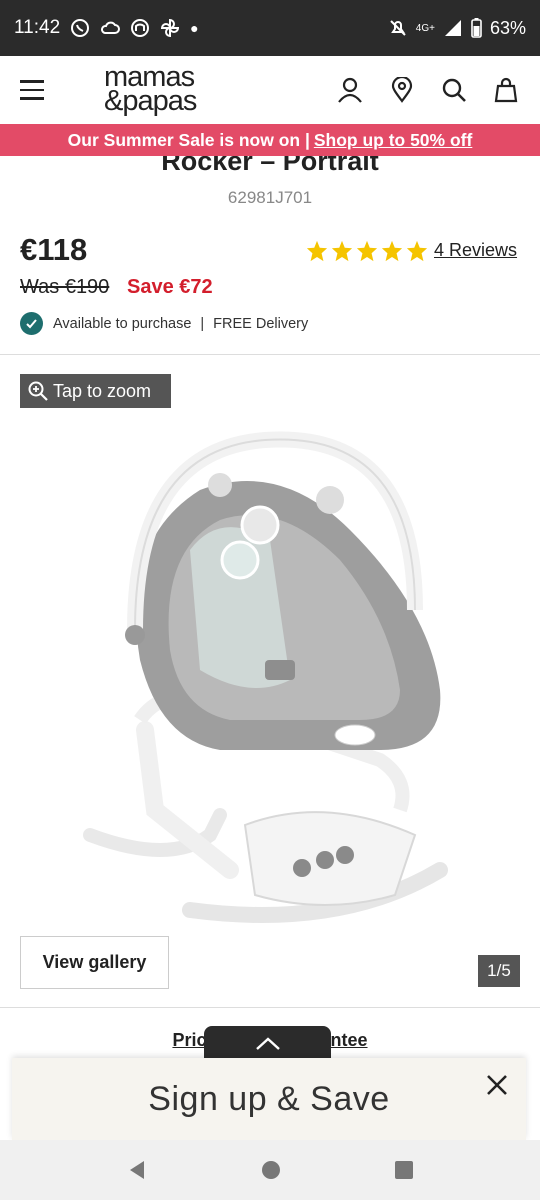 The image size is (540, 1200). What do you see at coordinates (506, 90) in the screenshot?
I see `bag-icon` at bounding box center [506, 90].